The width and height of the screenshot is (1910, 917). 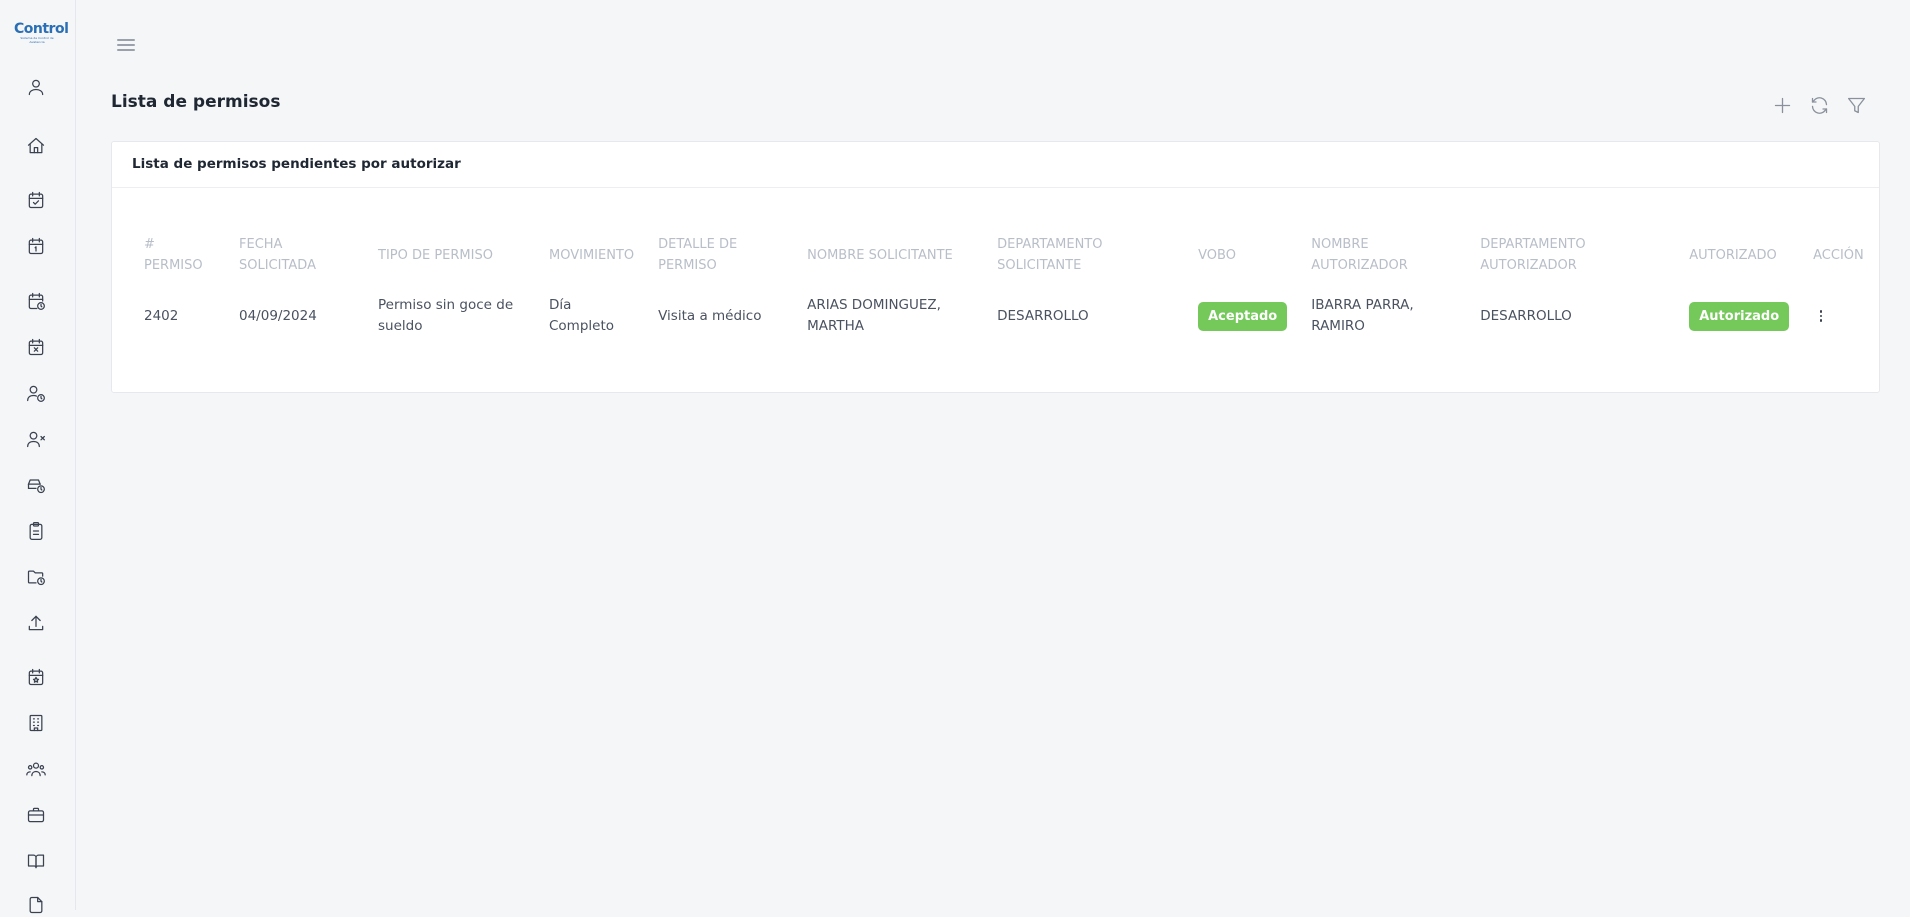 What do you see at coordinates (296, 255) in the screenshot?
I see `col-fecha: Fecha solicitada` at bounding box center [296, 255].